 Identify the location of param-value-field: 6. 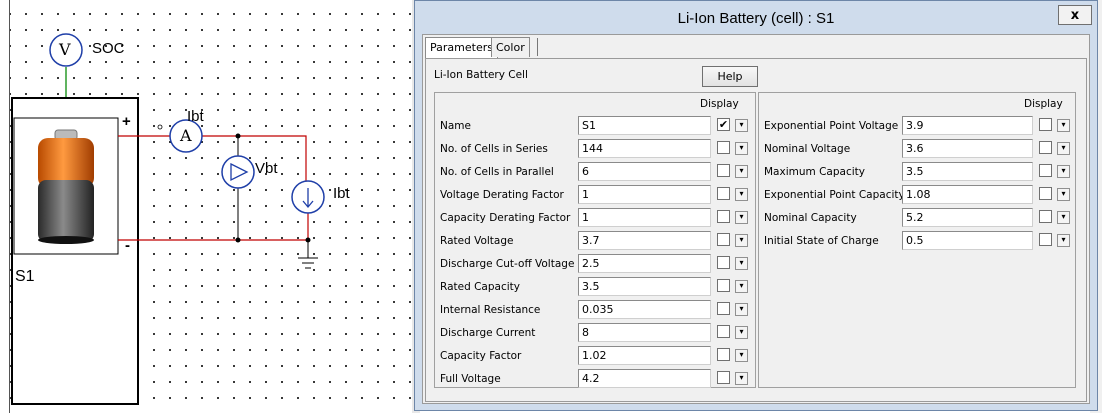
(644, 171).